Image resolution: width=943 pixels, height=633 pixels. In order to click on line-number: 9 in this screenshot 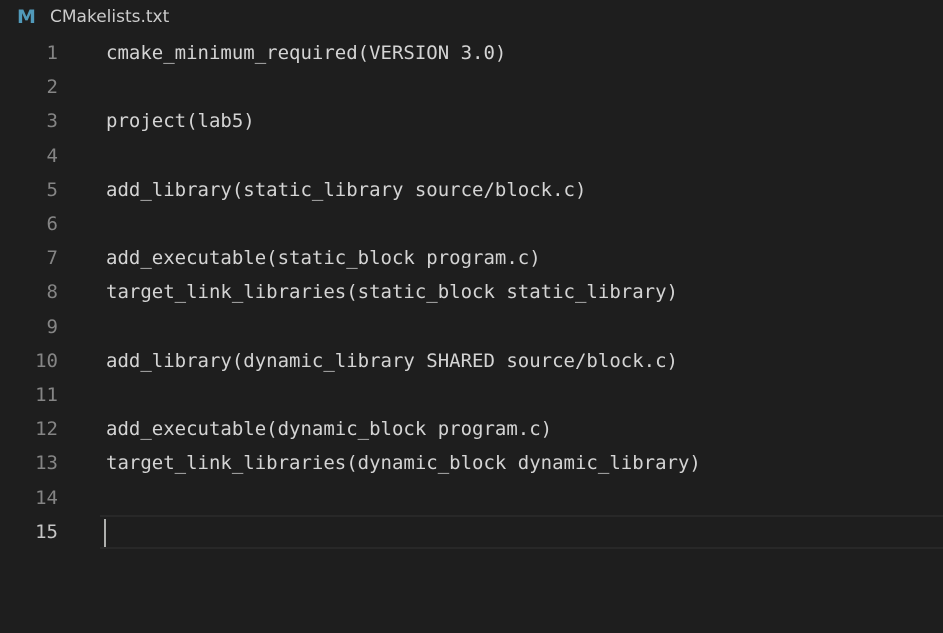, I will do `click(52, 326)`.